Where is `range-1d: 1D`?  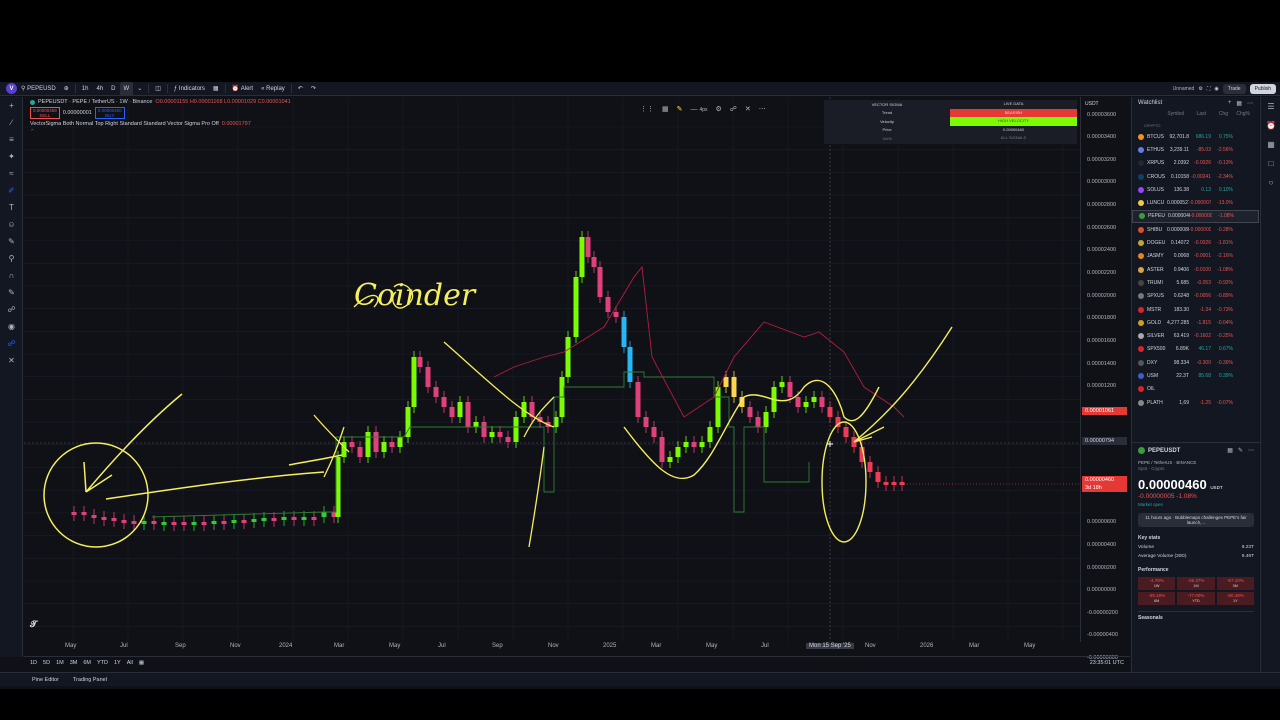 range-1d: 1D is located at coordinates (33, 663).